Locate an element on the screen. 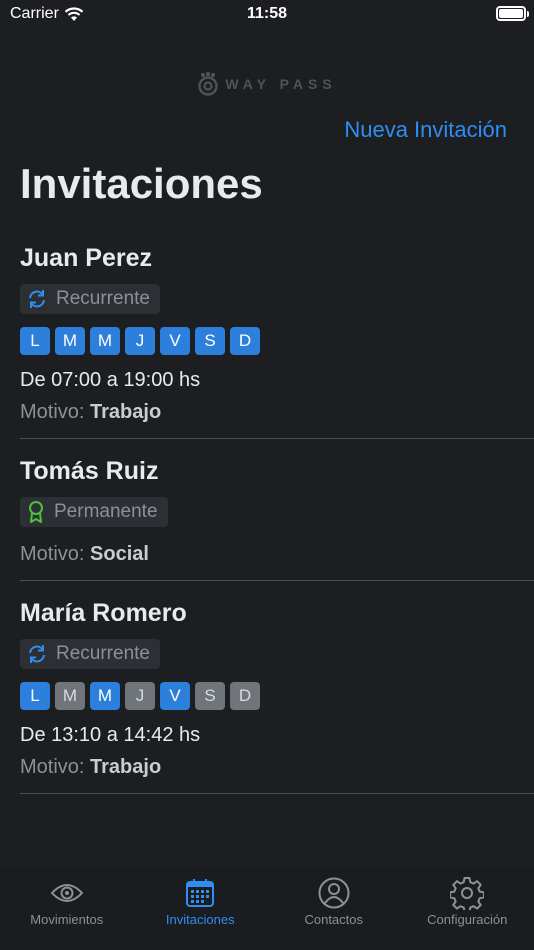 The height and width of the screenshot is (950, 534). clock: 11:58 is located at coordinates (267, 13).